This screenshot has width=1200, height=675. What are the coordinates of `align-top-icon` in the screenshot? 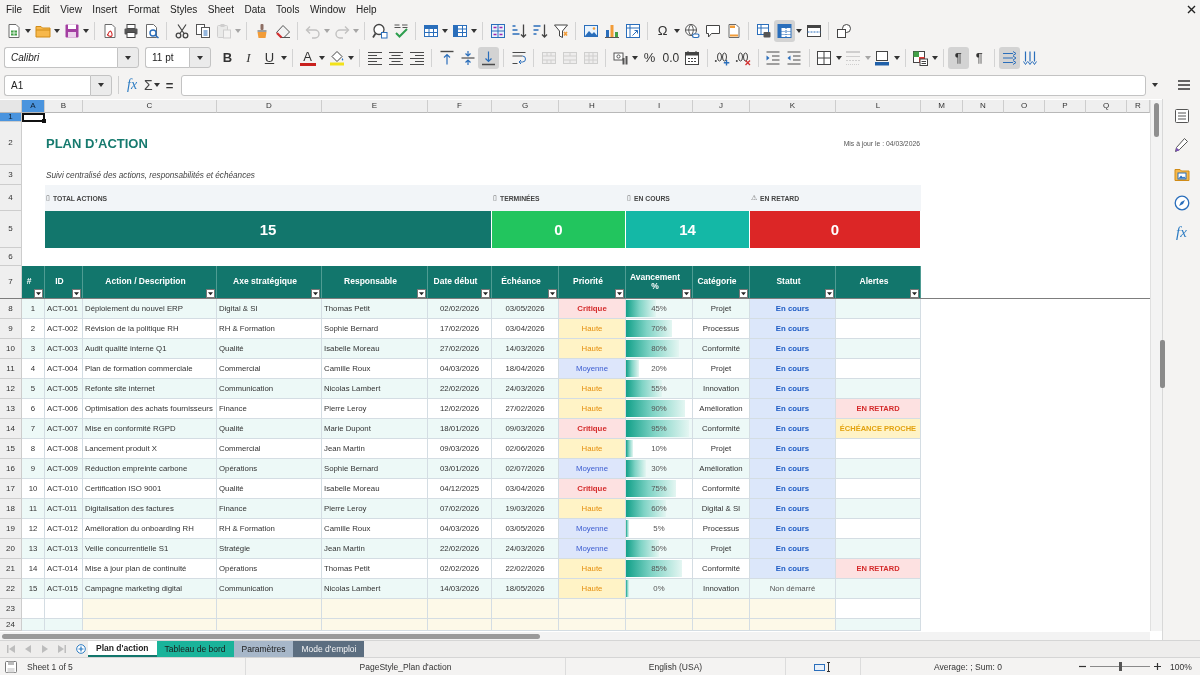 It's located at (446, 57).